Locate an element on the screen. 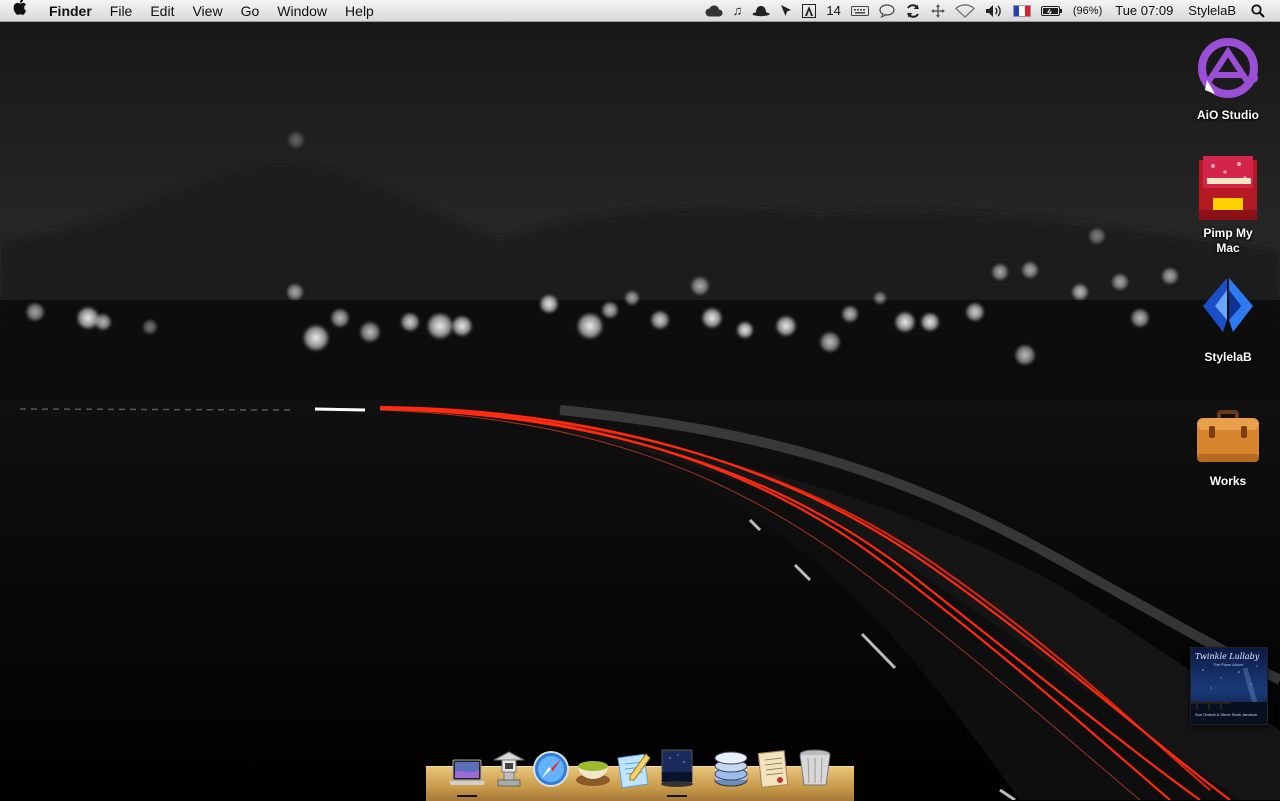 This screenshot has width=1280, height=801. itunes-icon is located at coordinates (677, 768).